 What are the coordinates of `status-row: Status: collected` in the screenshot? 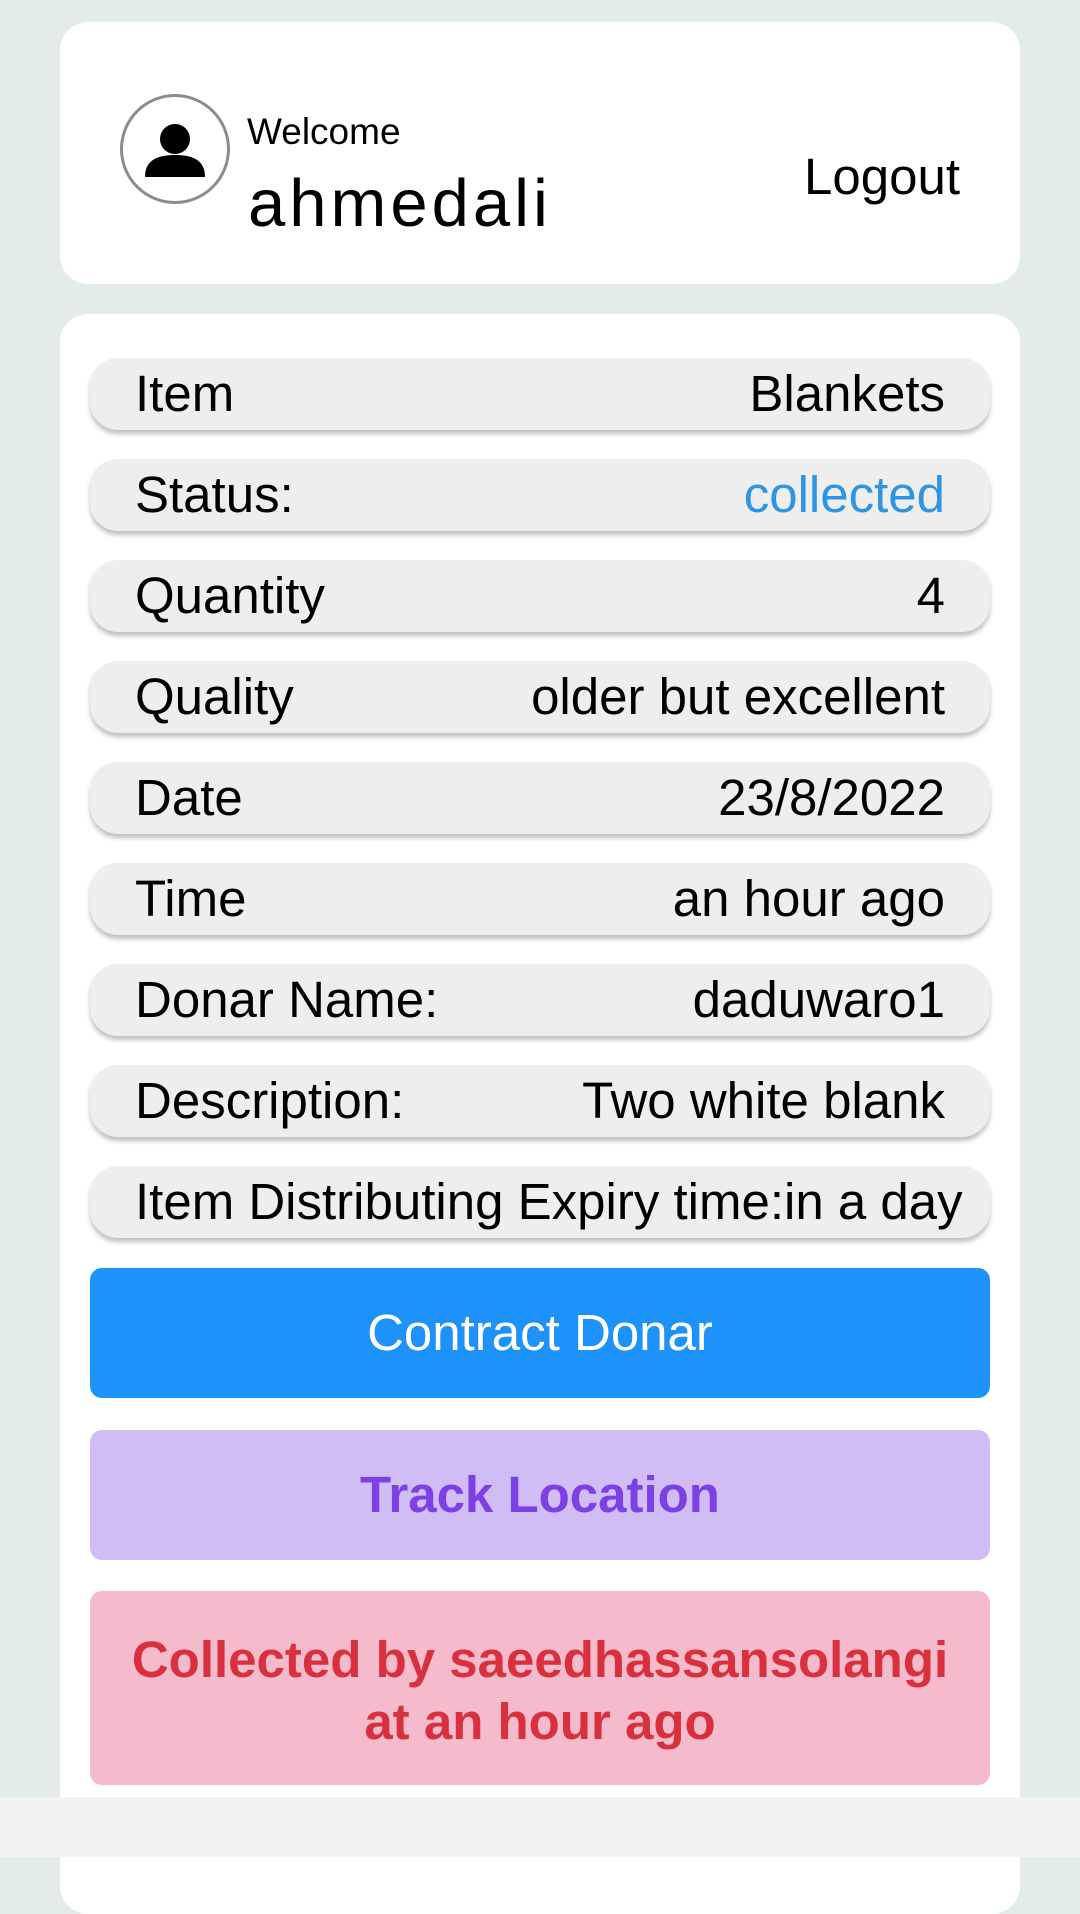 It's located at (540, 495).